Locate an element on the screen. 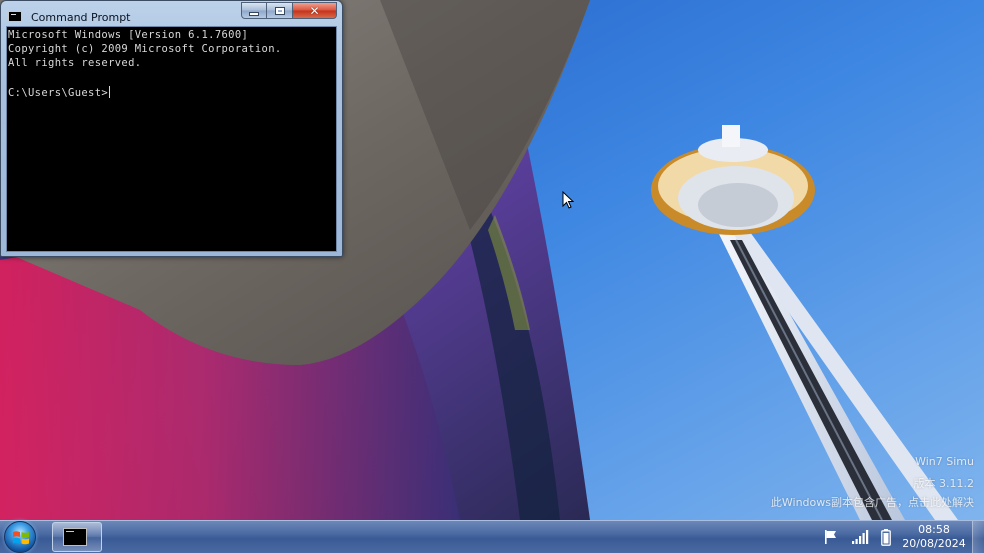 The image size is (984, 553). window-controls: ✕ is located at coordinates (289, 11).